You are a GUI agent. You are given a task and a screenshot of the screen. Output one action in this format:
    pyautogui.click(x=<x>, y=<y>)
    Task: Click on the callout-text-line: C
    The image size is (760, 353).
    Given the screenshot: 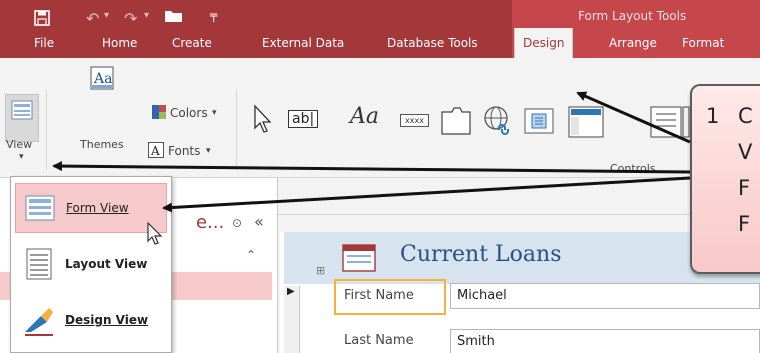 What is the action you would take?
    pyautogui.click(x=745, y=116)
    